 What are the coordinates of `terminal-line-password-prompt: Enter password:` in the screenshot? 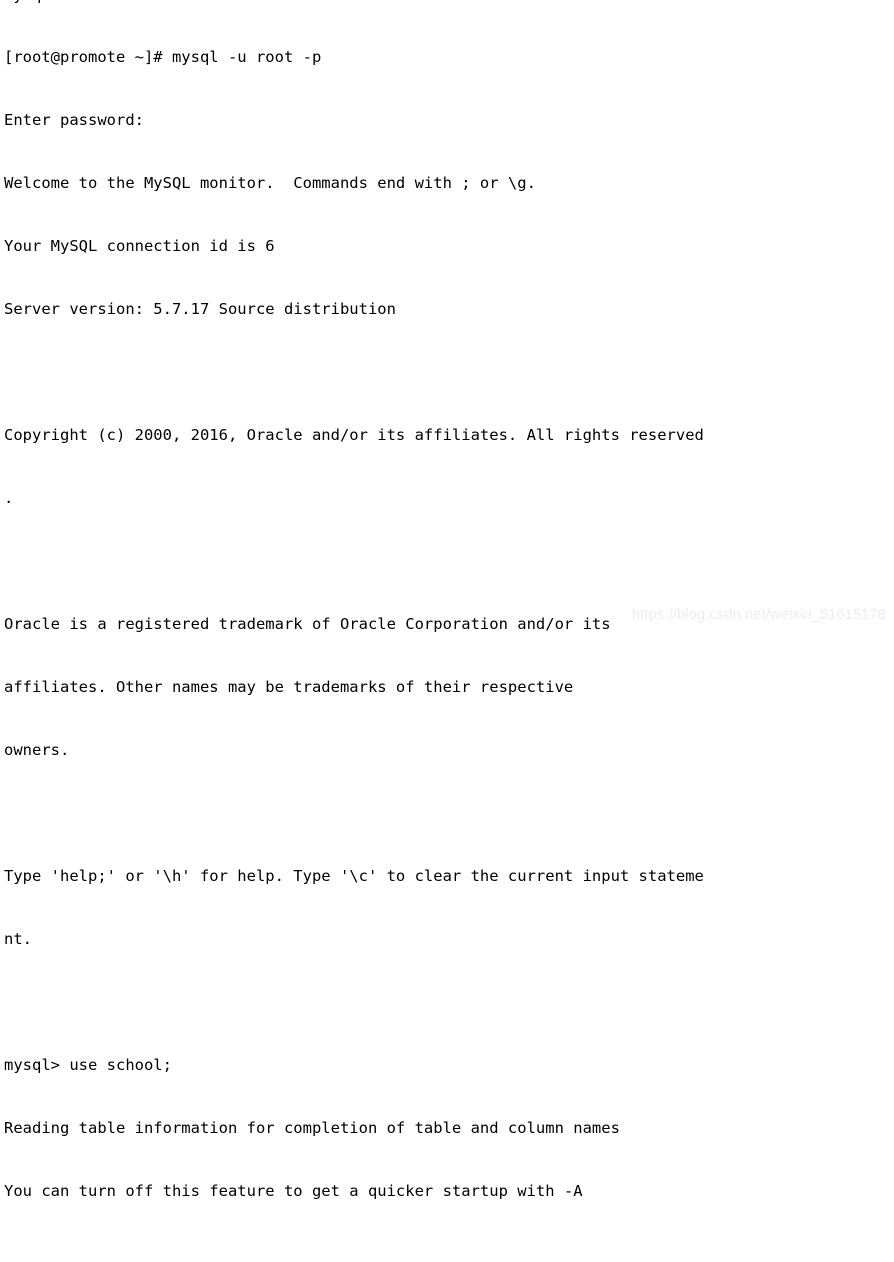 It's located at (74, 120).